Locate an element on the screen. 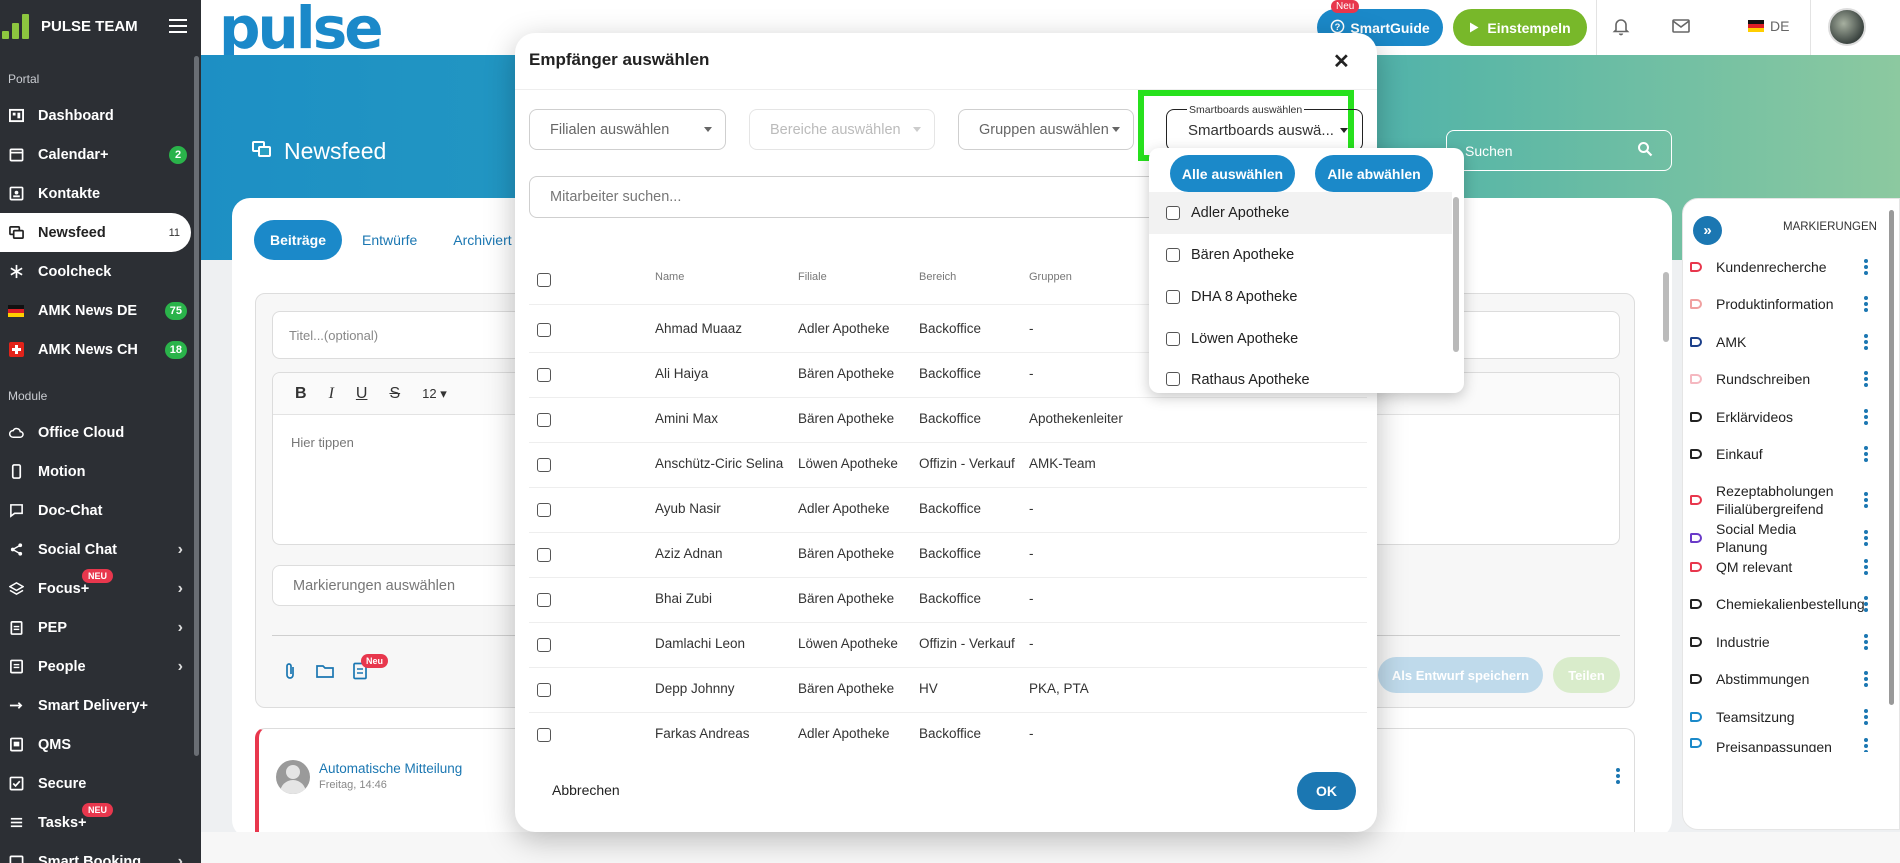  bereiche-label: Bereiche auswählen is located at coordinates (835, 129).